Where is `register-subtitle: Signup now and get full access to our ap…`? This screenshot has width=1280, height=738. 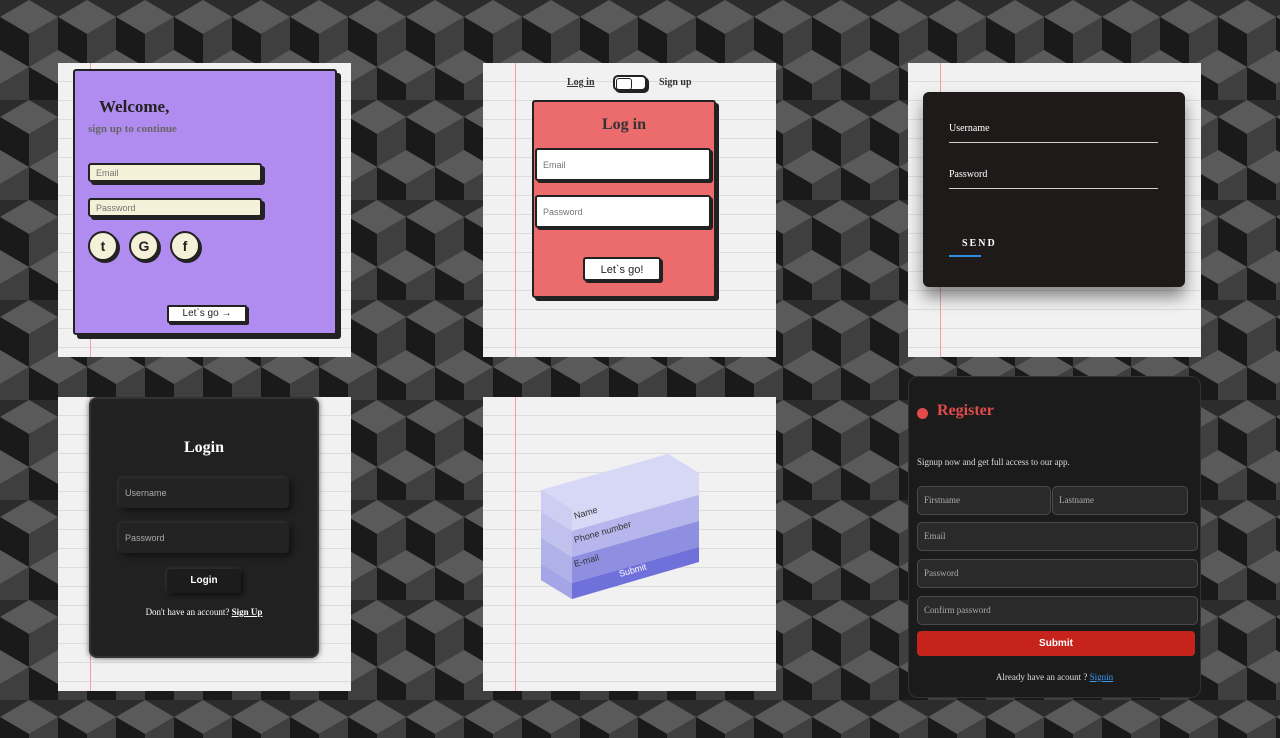
register-subtitle: Signup now and get full access to our ap… is located at coordinates (993, 462).